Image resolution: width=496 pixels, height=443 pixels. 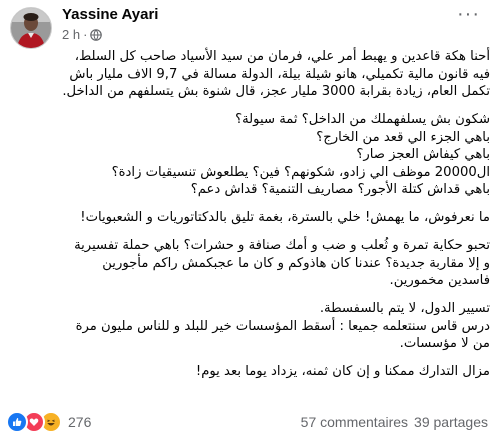 I want to click on avatar, so click(x=31, y=28).